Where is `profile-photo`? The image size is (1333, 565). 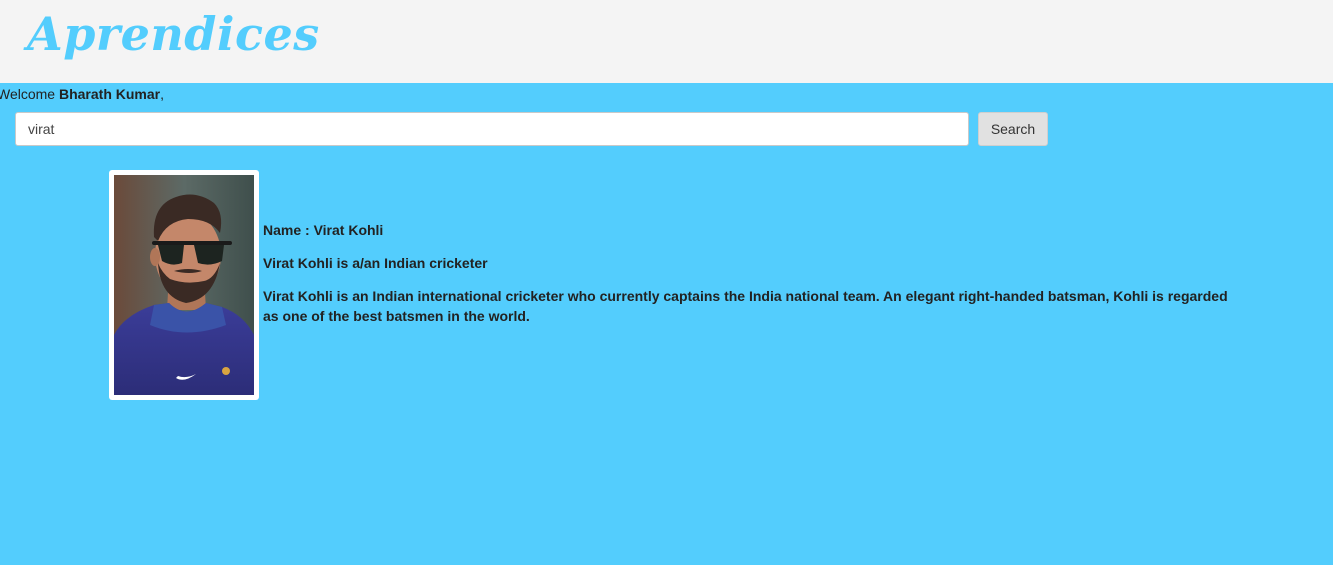 profile-photo is located at coordinates (184, 285).